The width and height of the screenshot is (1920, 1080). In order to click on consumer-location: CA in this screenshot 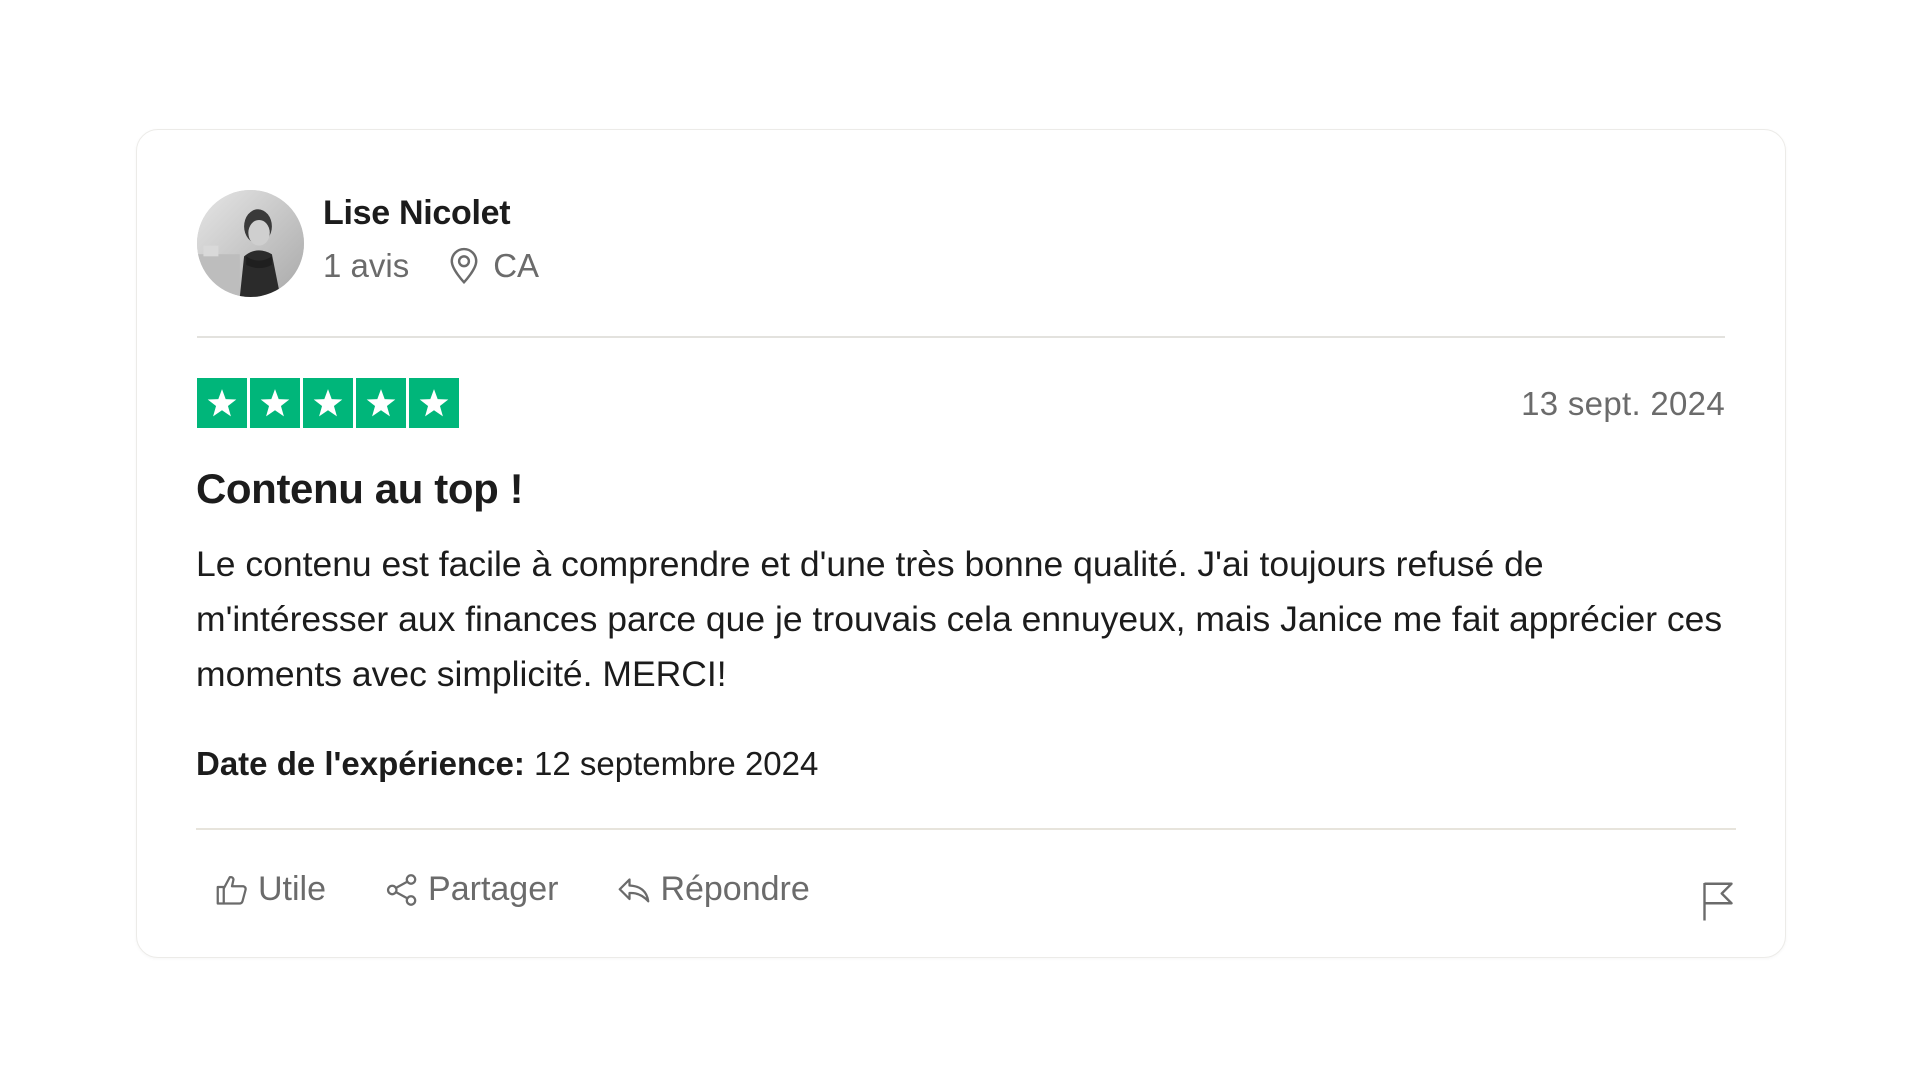, I will do `click(516, 265)`.